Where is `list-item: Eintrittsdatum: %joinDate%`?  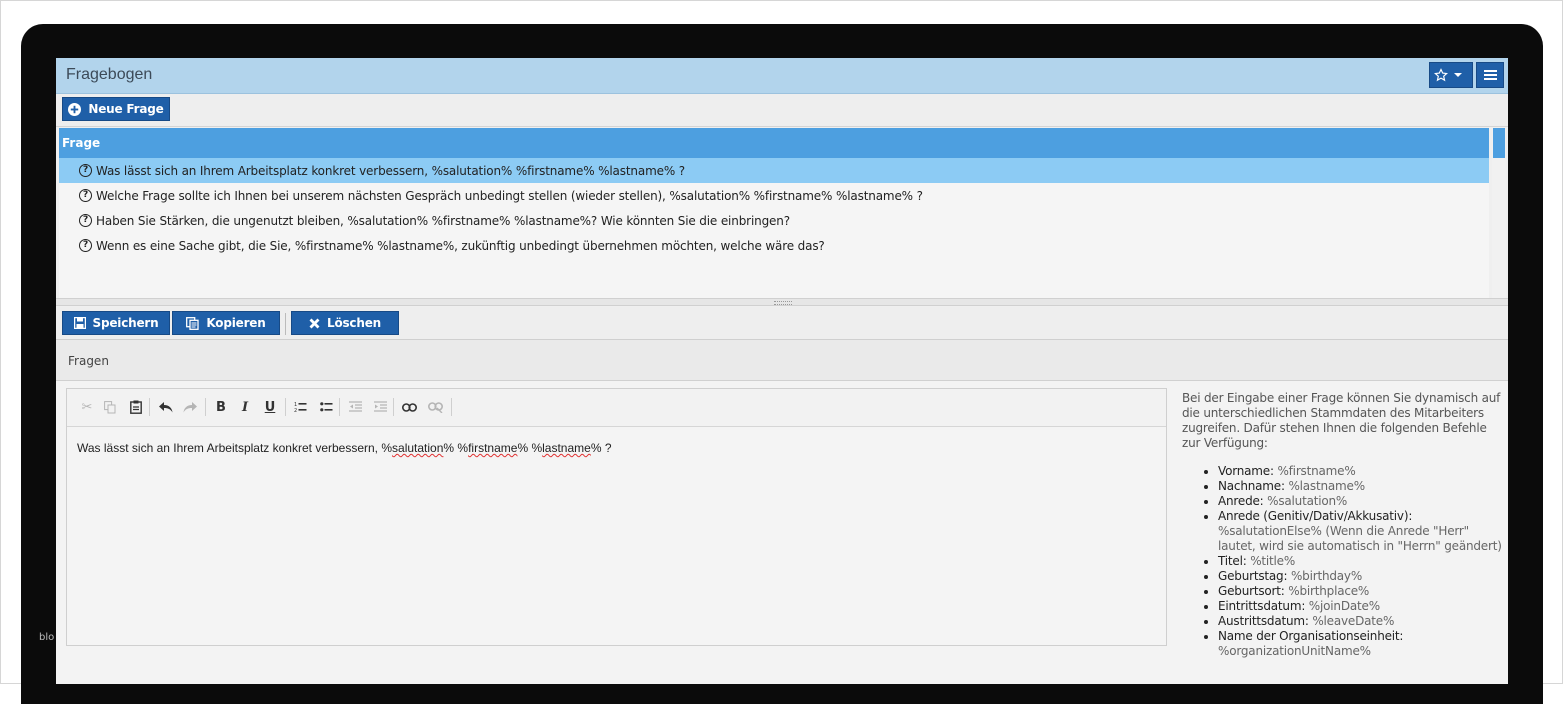 list-item: Eintrittsdatum: %joinDate% is located at coordinates (1361, 606).